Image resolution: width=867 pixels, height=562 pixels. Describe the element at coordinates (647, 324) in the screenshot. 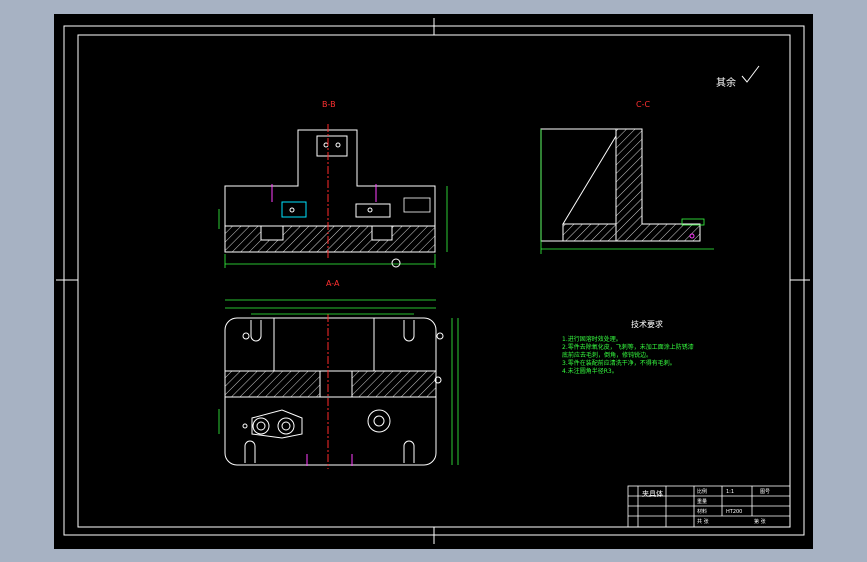

I see `tech-req-title: 技术要求` at that location.